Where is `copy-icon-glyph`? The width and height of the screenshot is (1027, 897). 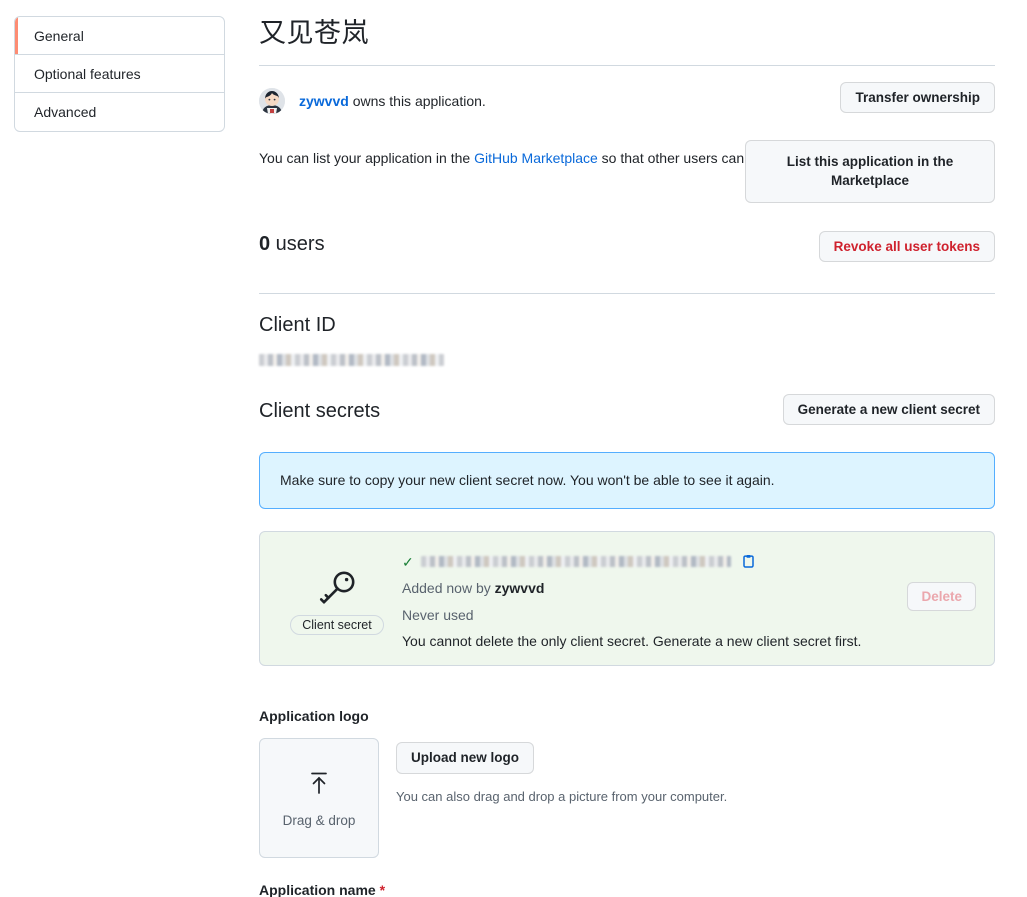
copy-icon-glyph is located at coordinates (748, 561).